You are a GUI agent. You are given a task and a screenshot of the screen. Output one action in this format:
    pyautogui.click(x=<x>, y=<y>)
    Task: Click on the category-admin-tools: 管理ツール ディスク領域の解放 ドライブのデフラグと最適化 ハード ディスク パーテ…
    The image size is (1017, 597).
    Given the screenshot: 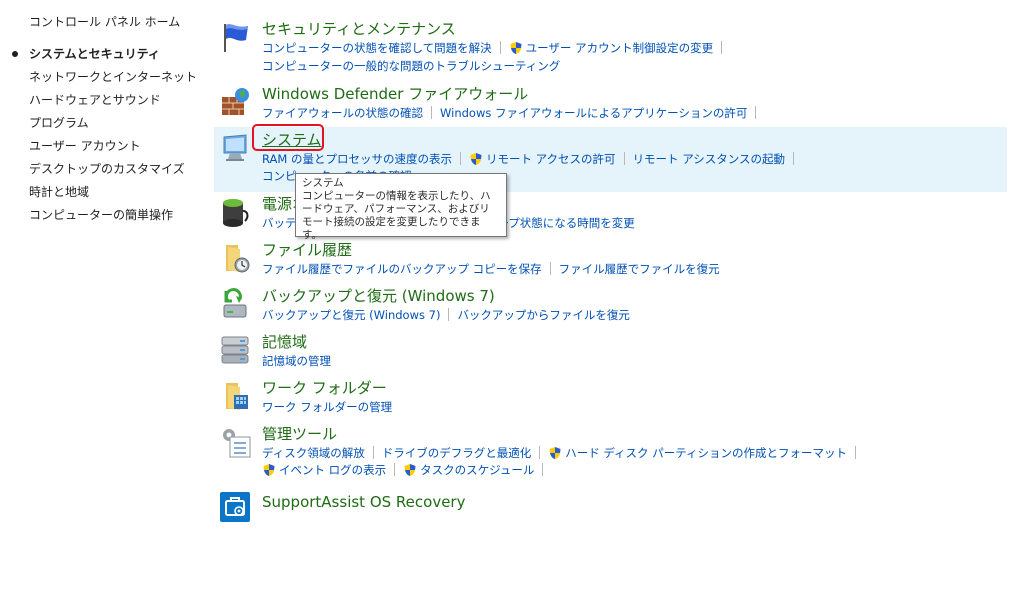 What is the action you would take?
    pyautogui.click(x=610, y=453)
    